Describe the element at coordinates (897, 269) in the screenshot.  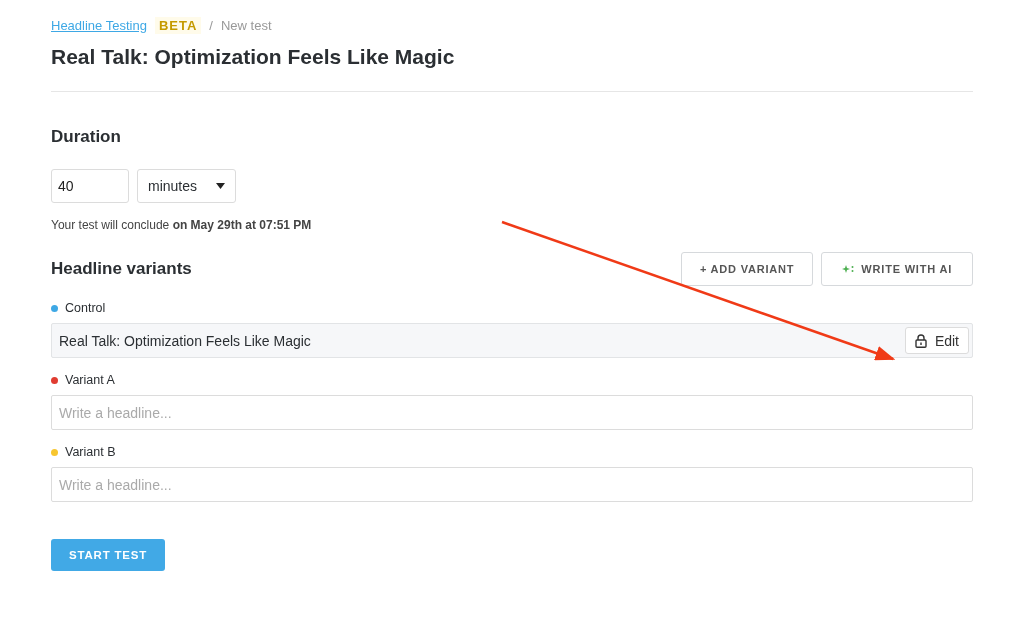
I see `write-with-ai-button: WRITE WITH AI` at that location.